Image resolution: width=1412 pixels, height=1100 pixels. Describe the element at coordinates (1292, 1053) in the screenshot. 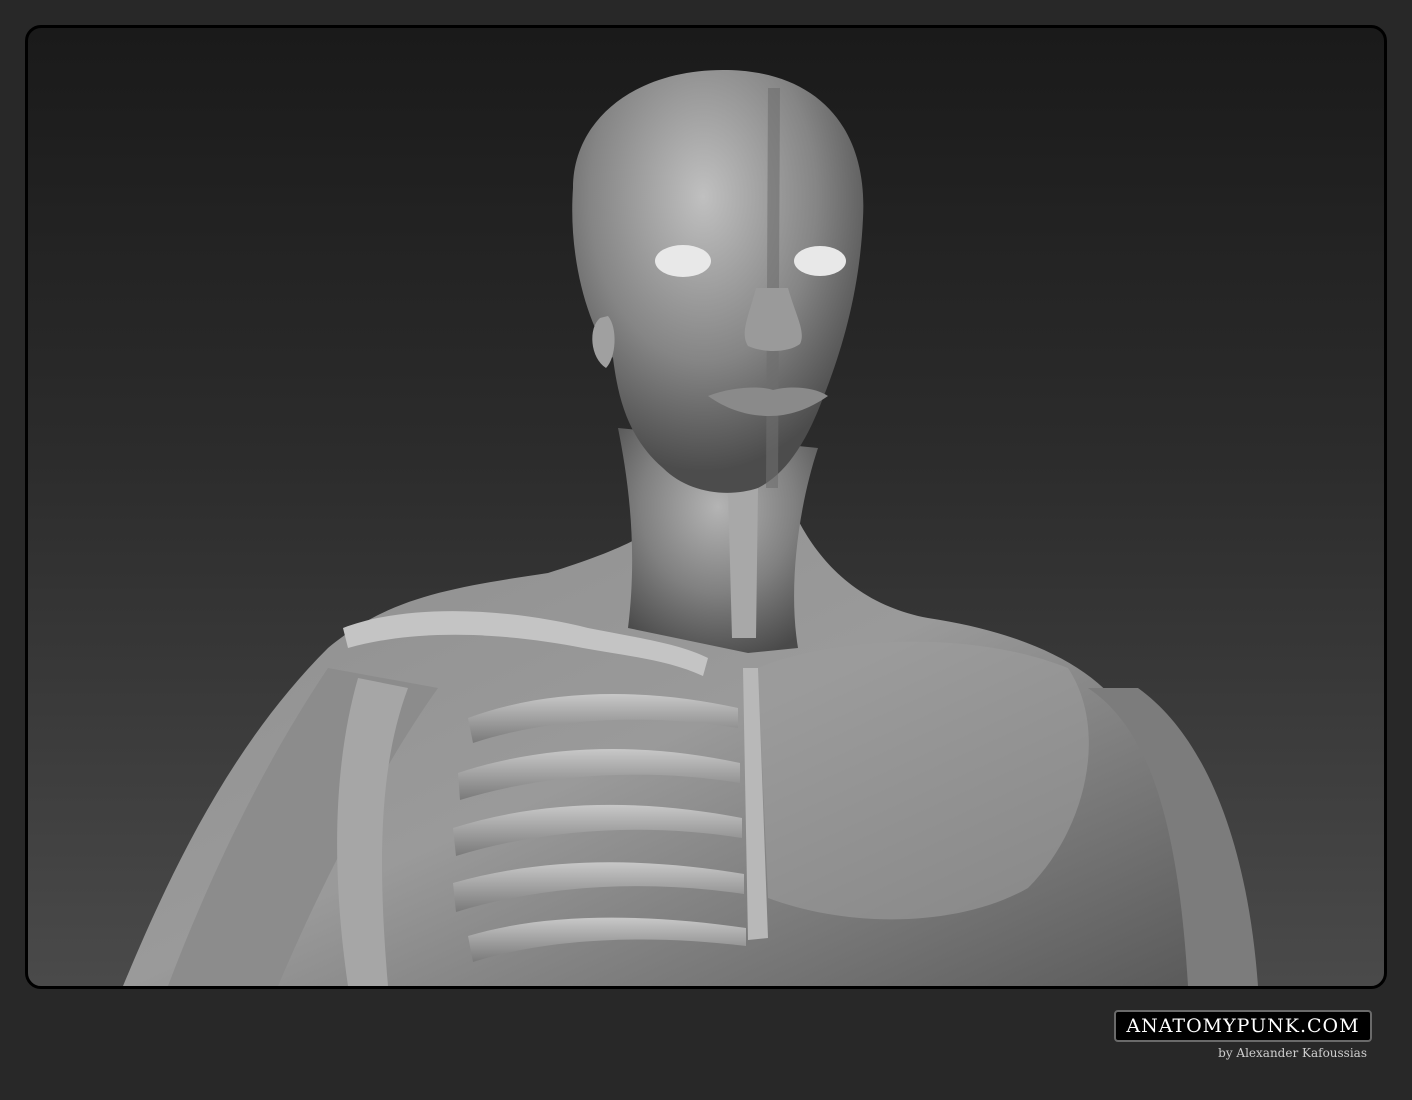

I see `author-byline: by Alexander Kafoussias` at that location.